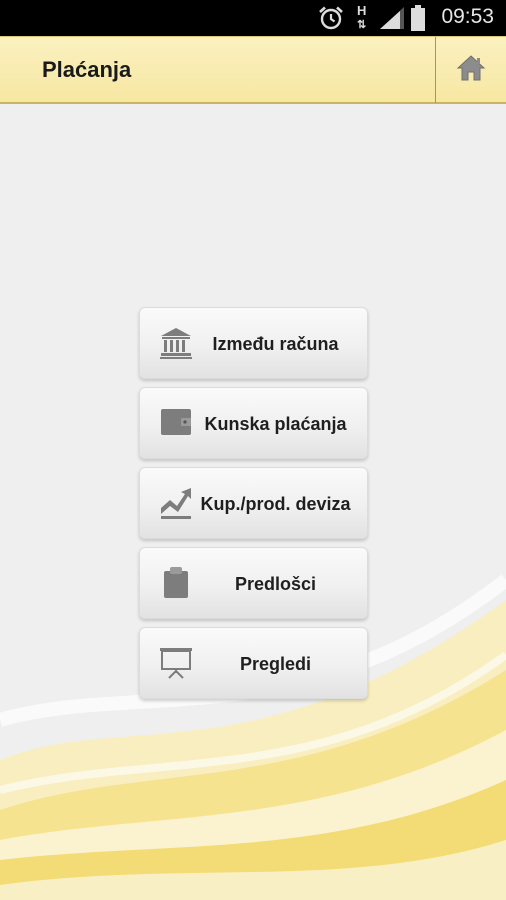  I want to click on home-icon, so click(471, 70).